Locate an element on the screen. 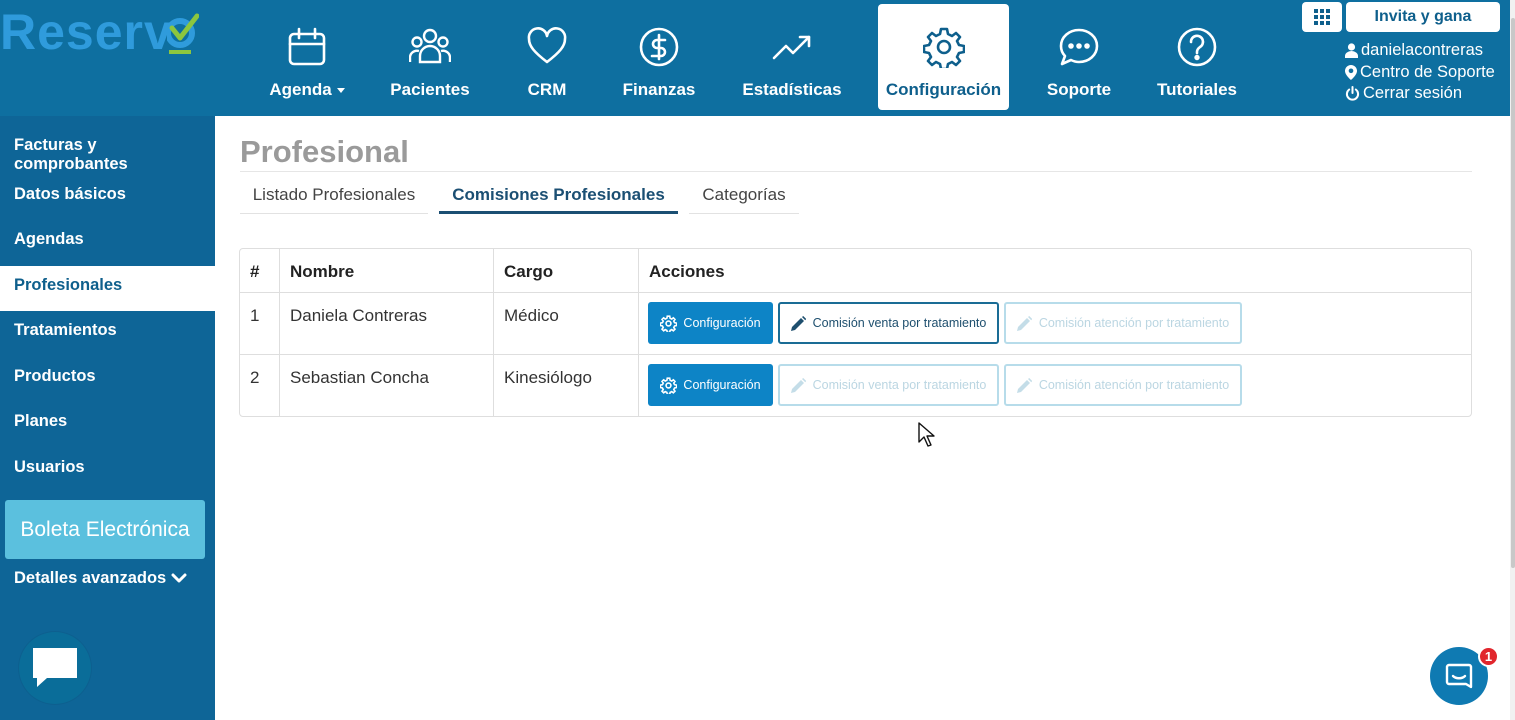 This screenshot has height=720, width=1515. sidebar-item-label: Productos is located at coordinates (55, 376).